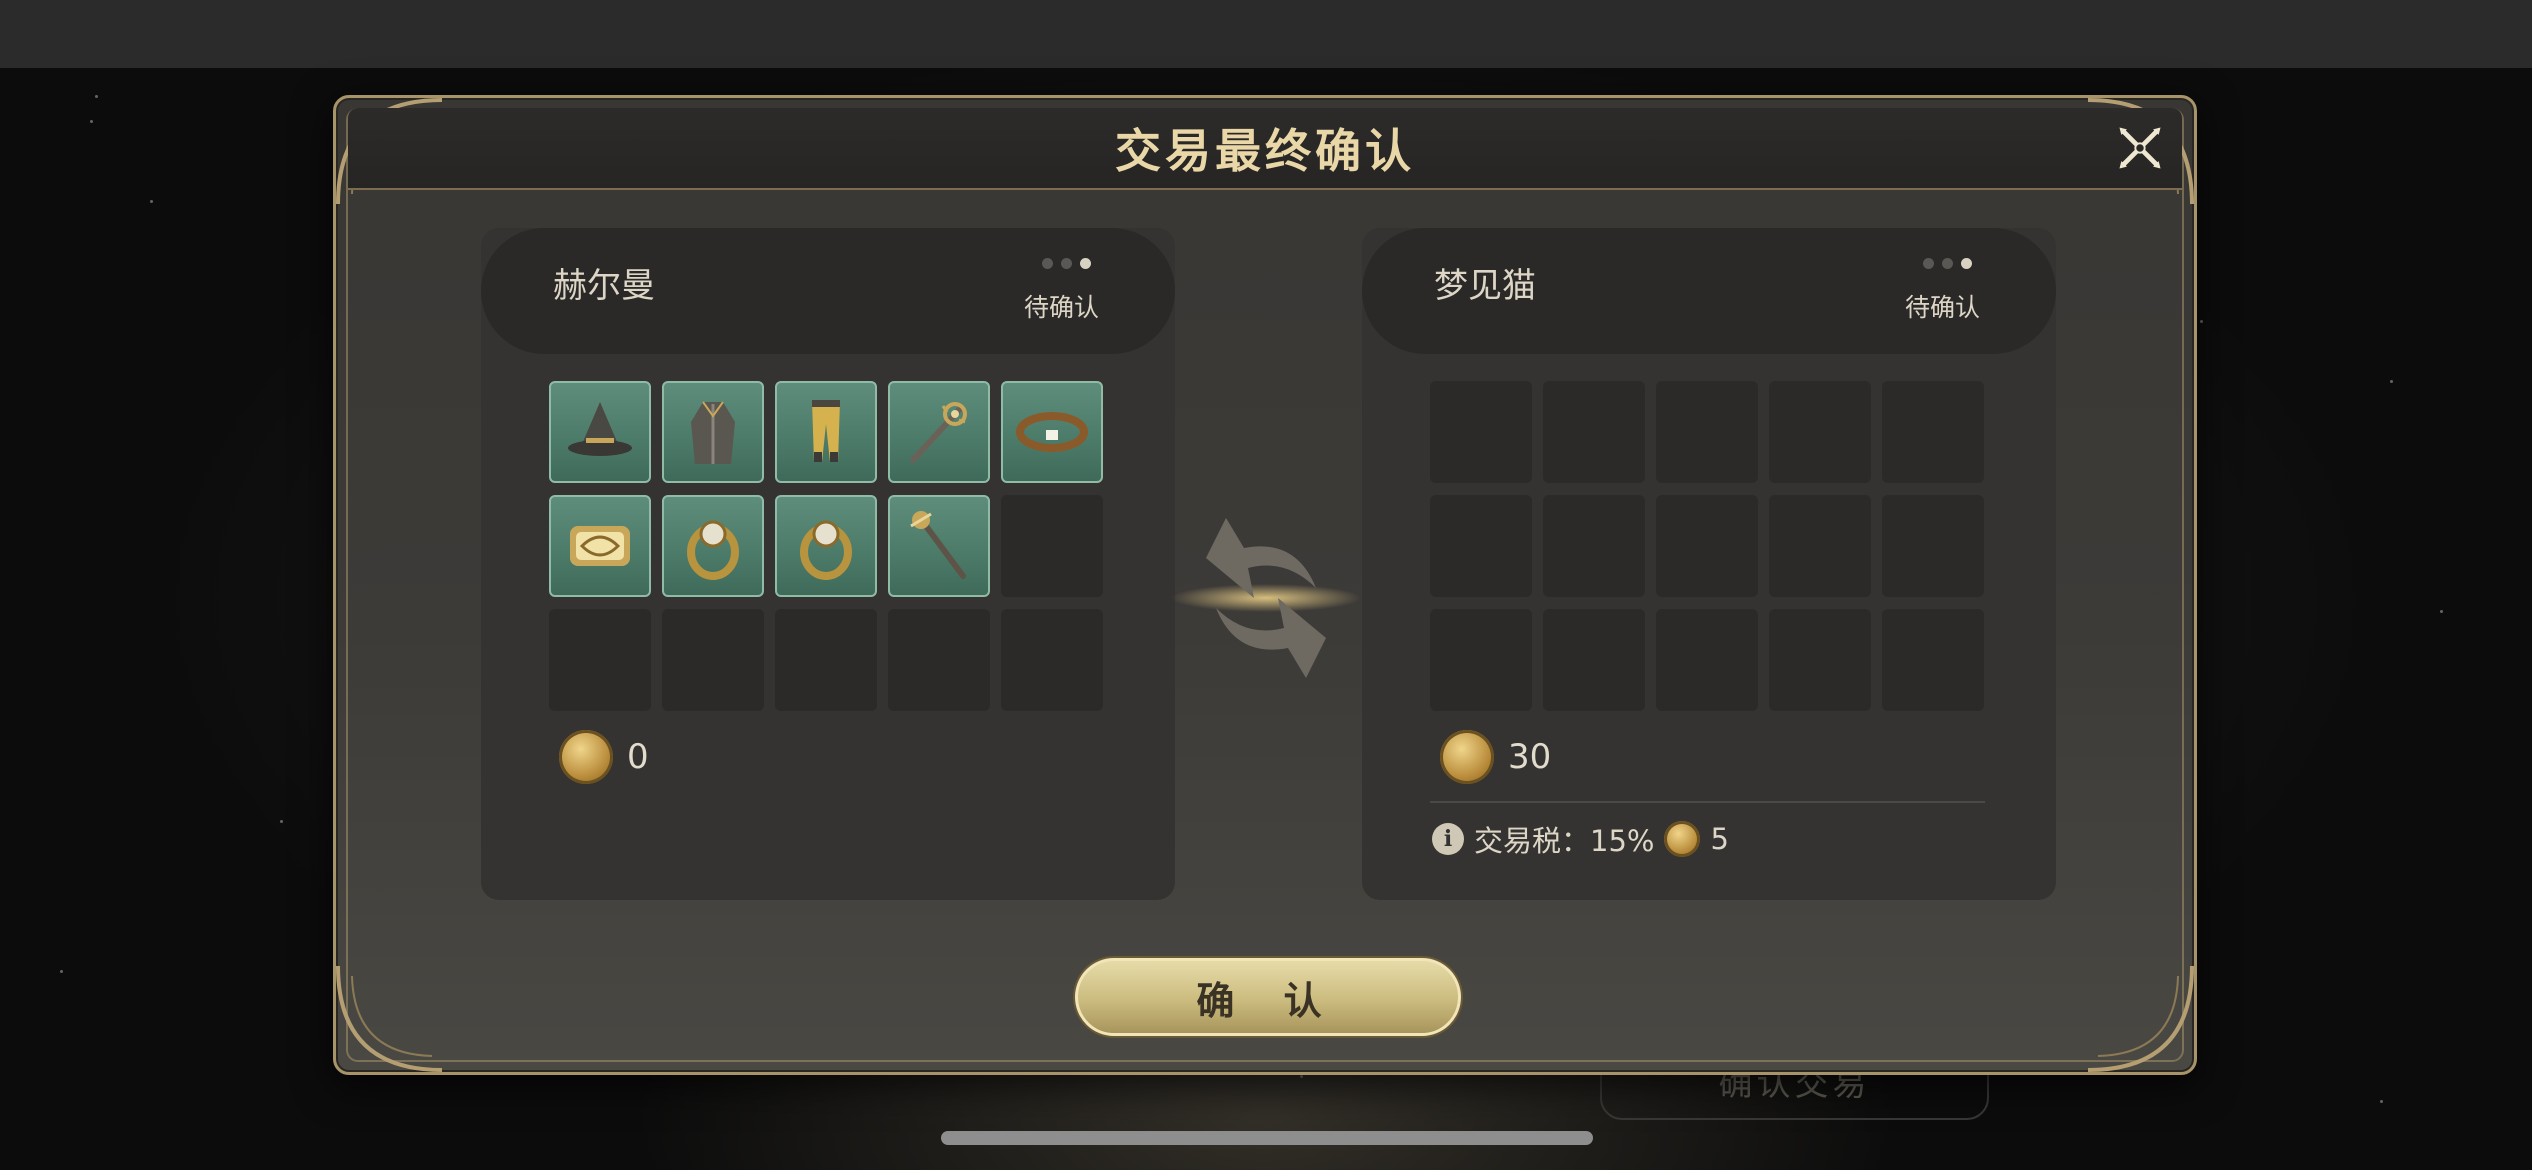  I want to click on witch-hat-icon, so click(600, 429).